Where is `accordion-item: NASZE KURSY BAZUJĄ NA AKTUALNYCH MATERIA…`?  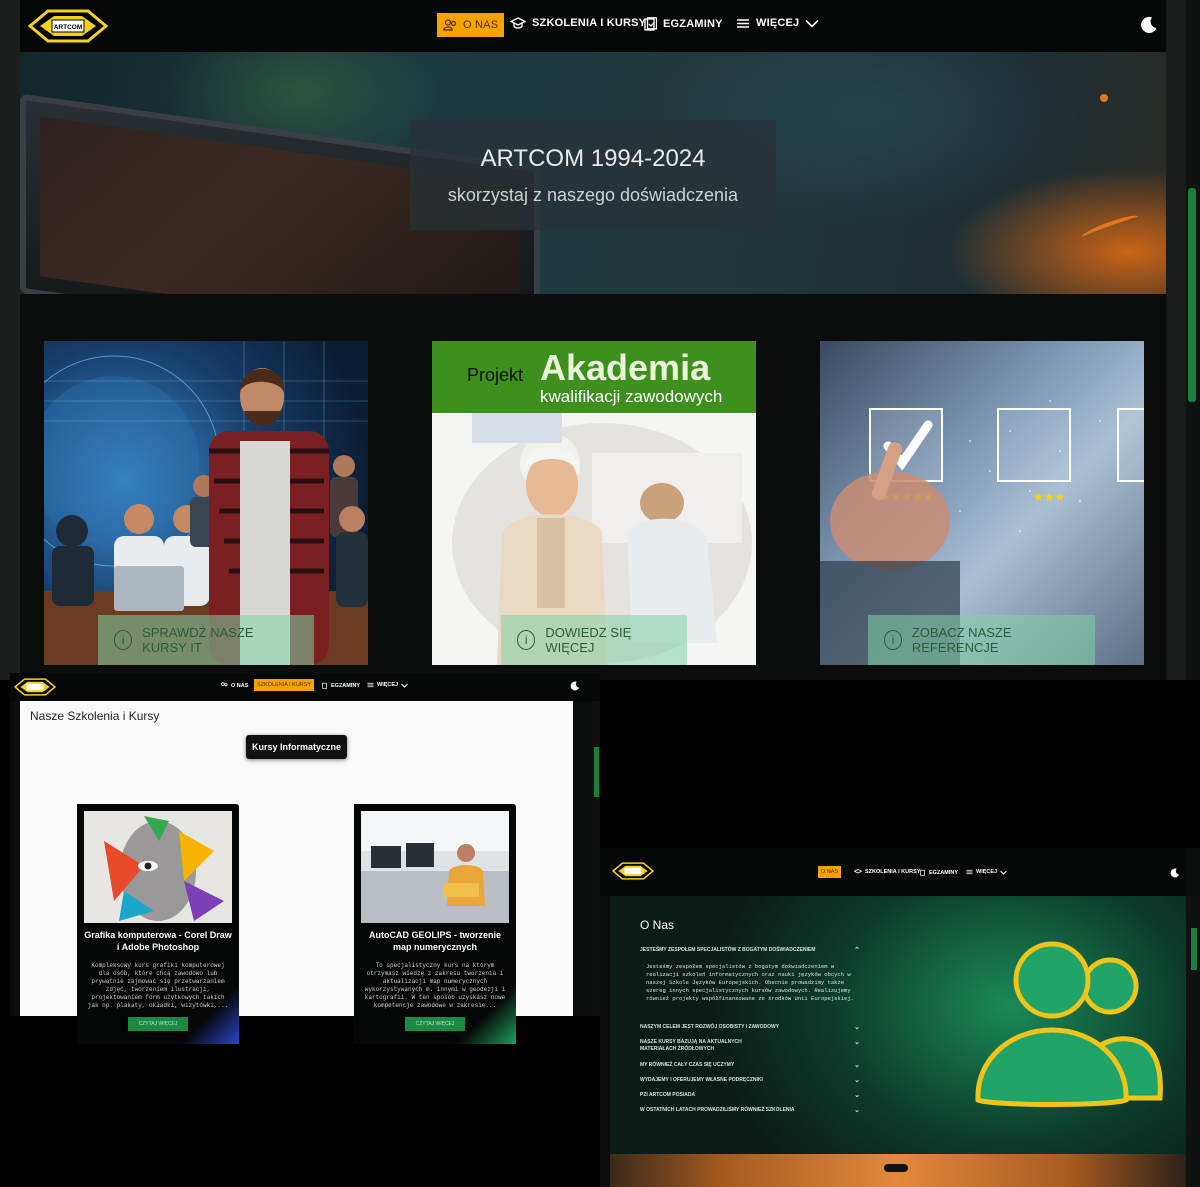 accordion-item: NASZE KURSY BAZUJĄ NA AKTUALNYCH MATERIA… is located at coordinates (750, 1046).